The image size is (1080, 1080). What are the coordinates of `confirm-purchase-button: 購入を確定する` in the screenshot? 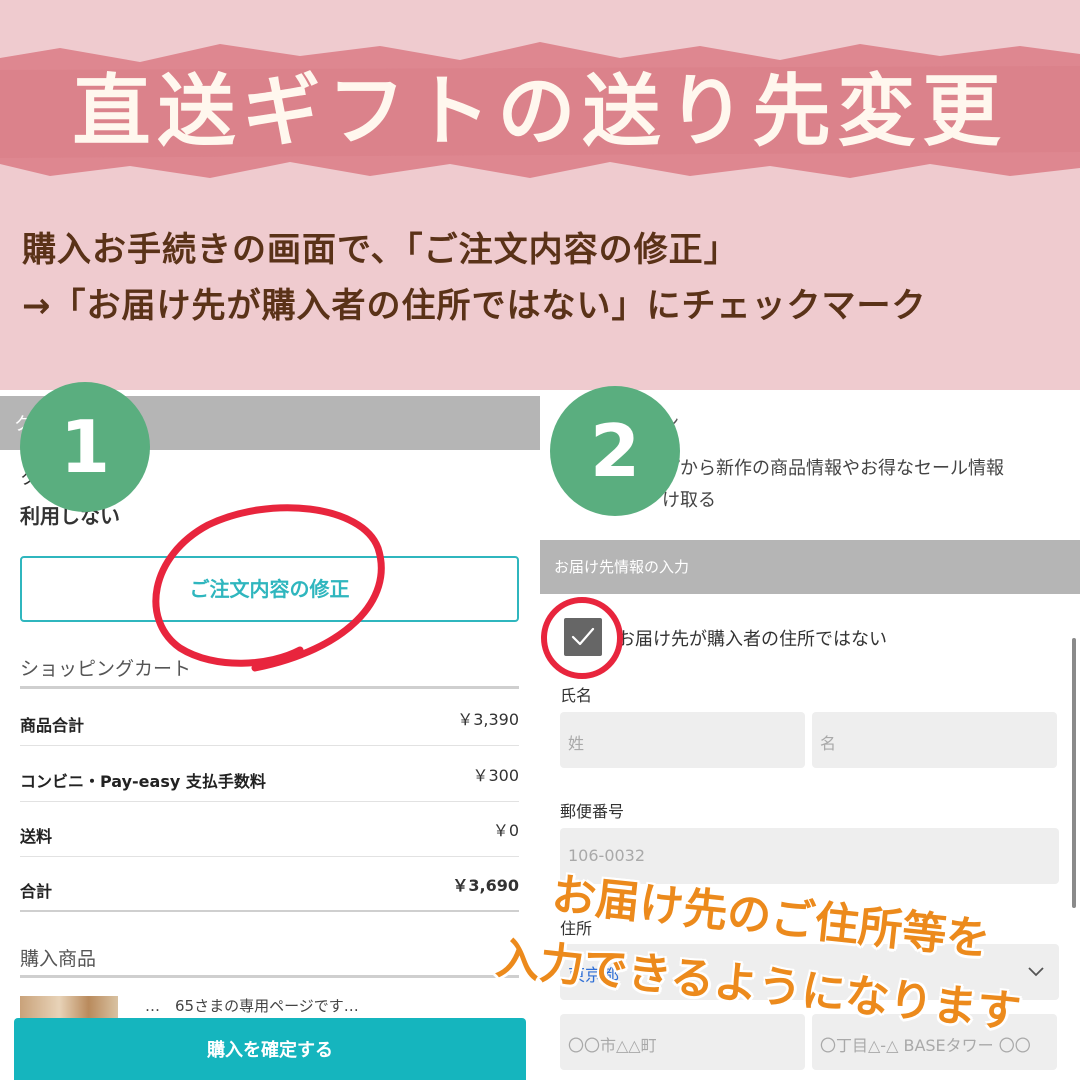 It's located at (270, 1049).